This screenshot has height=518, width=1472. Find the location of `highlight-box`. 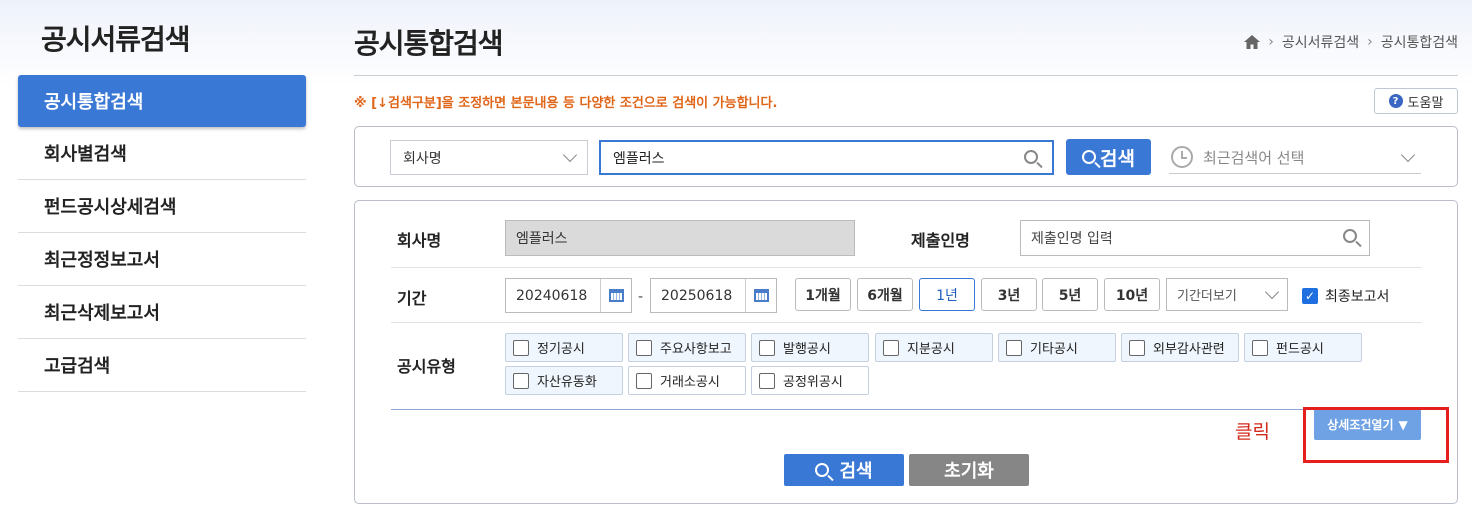

highlight-box is located at coordinates (1376, 435).